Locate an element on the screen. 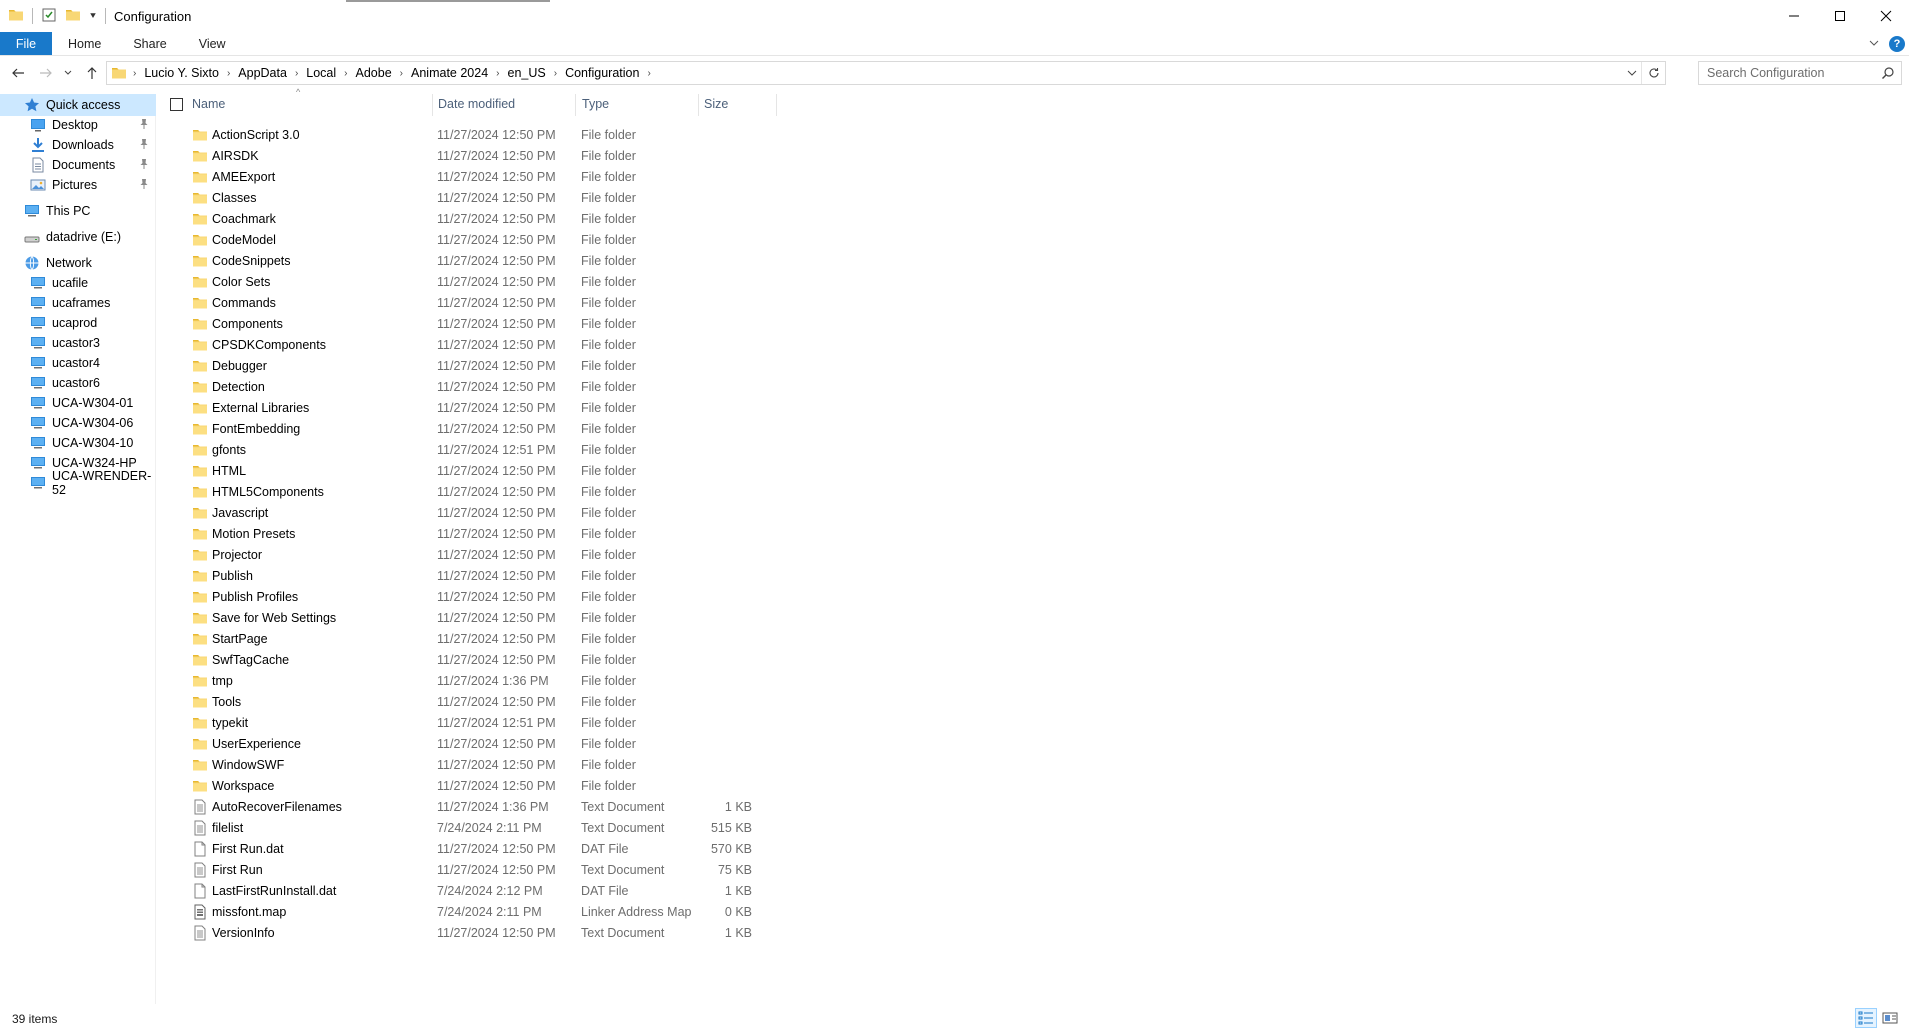 The width and height of the screenshot is (1909, 1033). sidebar-item-downloads: Downloads is located at coordinates (78, 145).